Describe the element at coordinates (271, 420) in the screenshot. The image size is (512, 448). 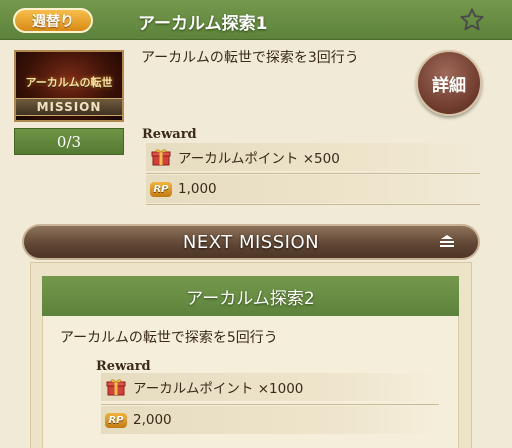
I see `reward-row: RP 2,000` at that location.